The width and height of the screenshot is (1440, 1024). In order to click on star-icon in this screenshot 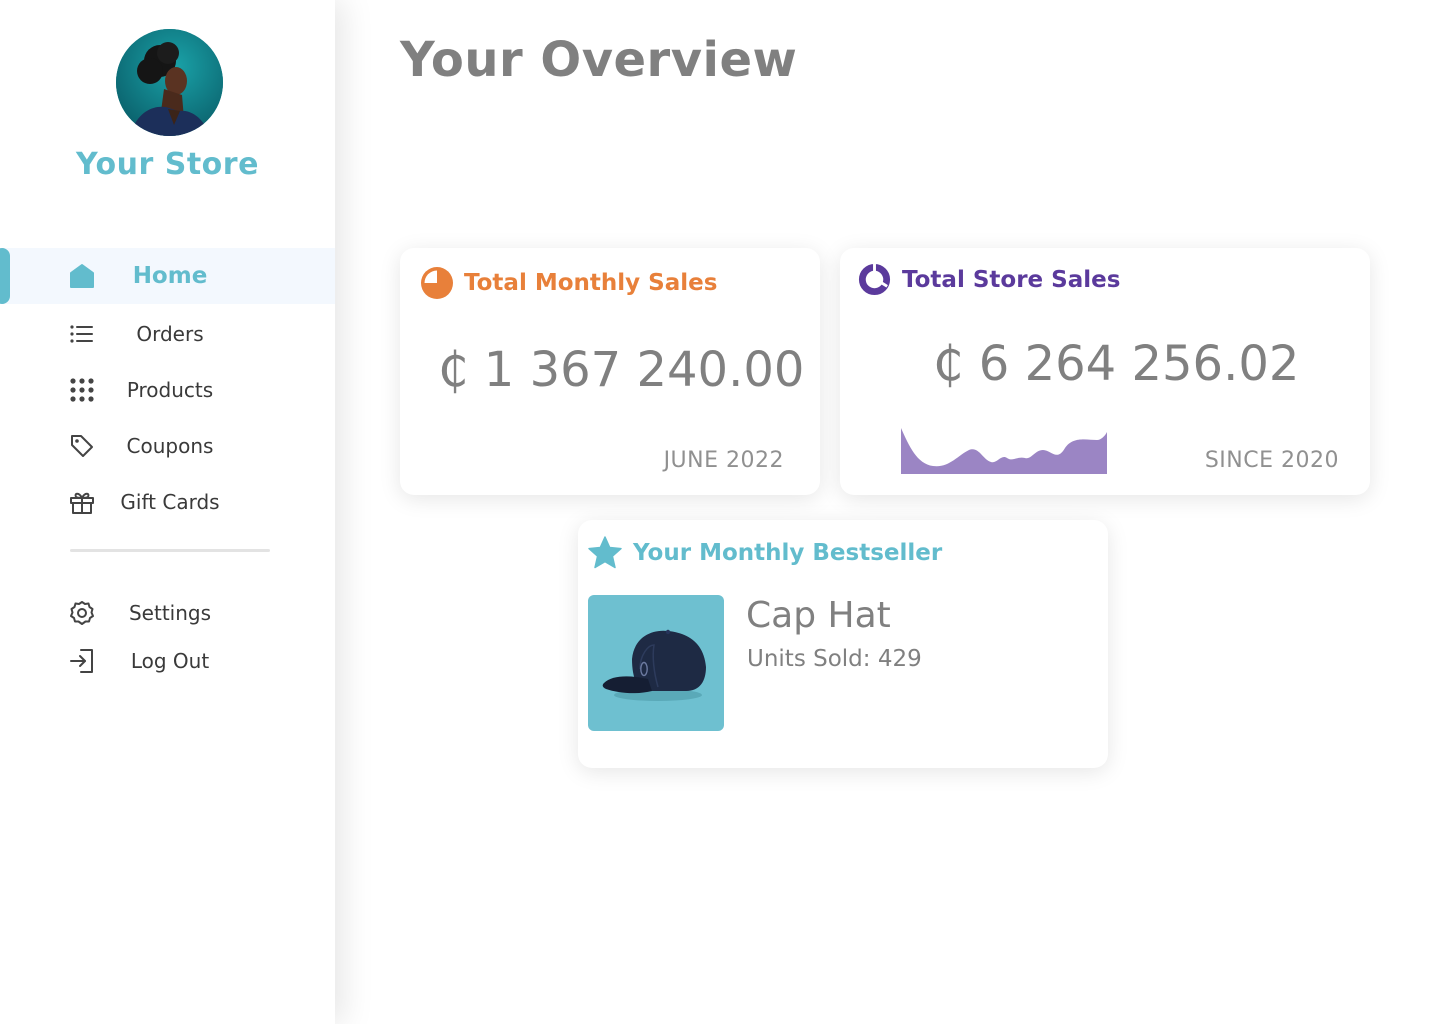, I will do `click(605, 552)`.